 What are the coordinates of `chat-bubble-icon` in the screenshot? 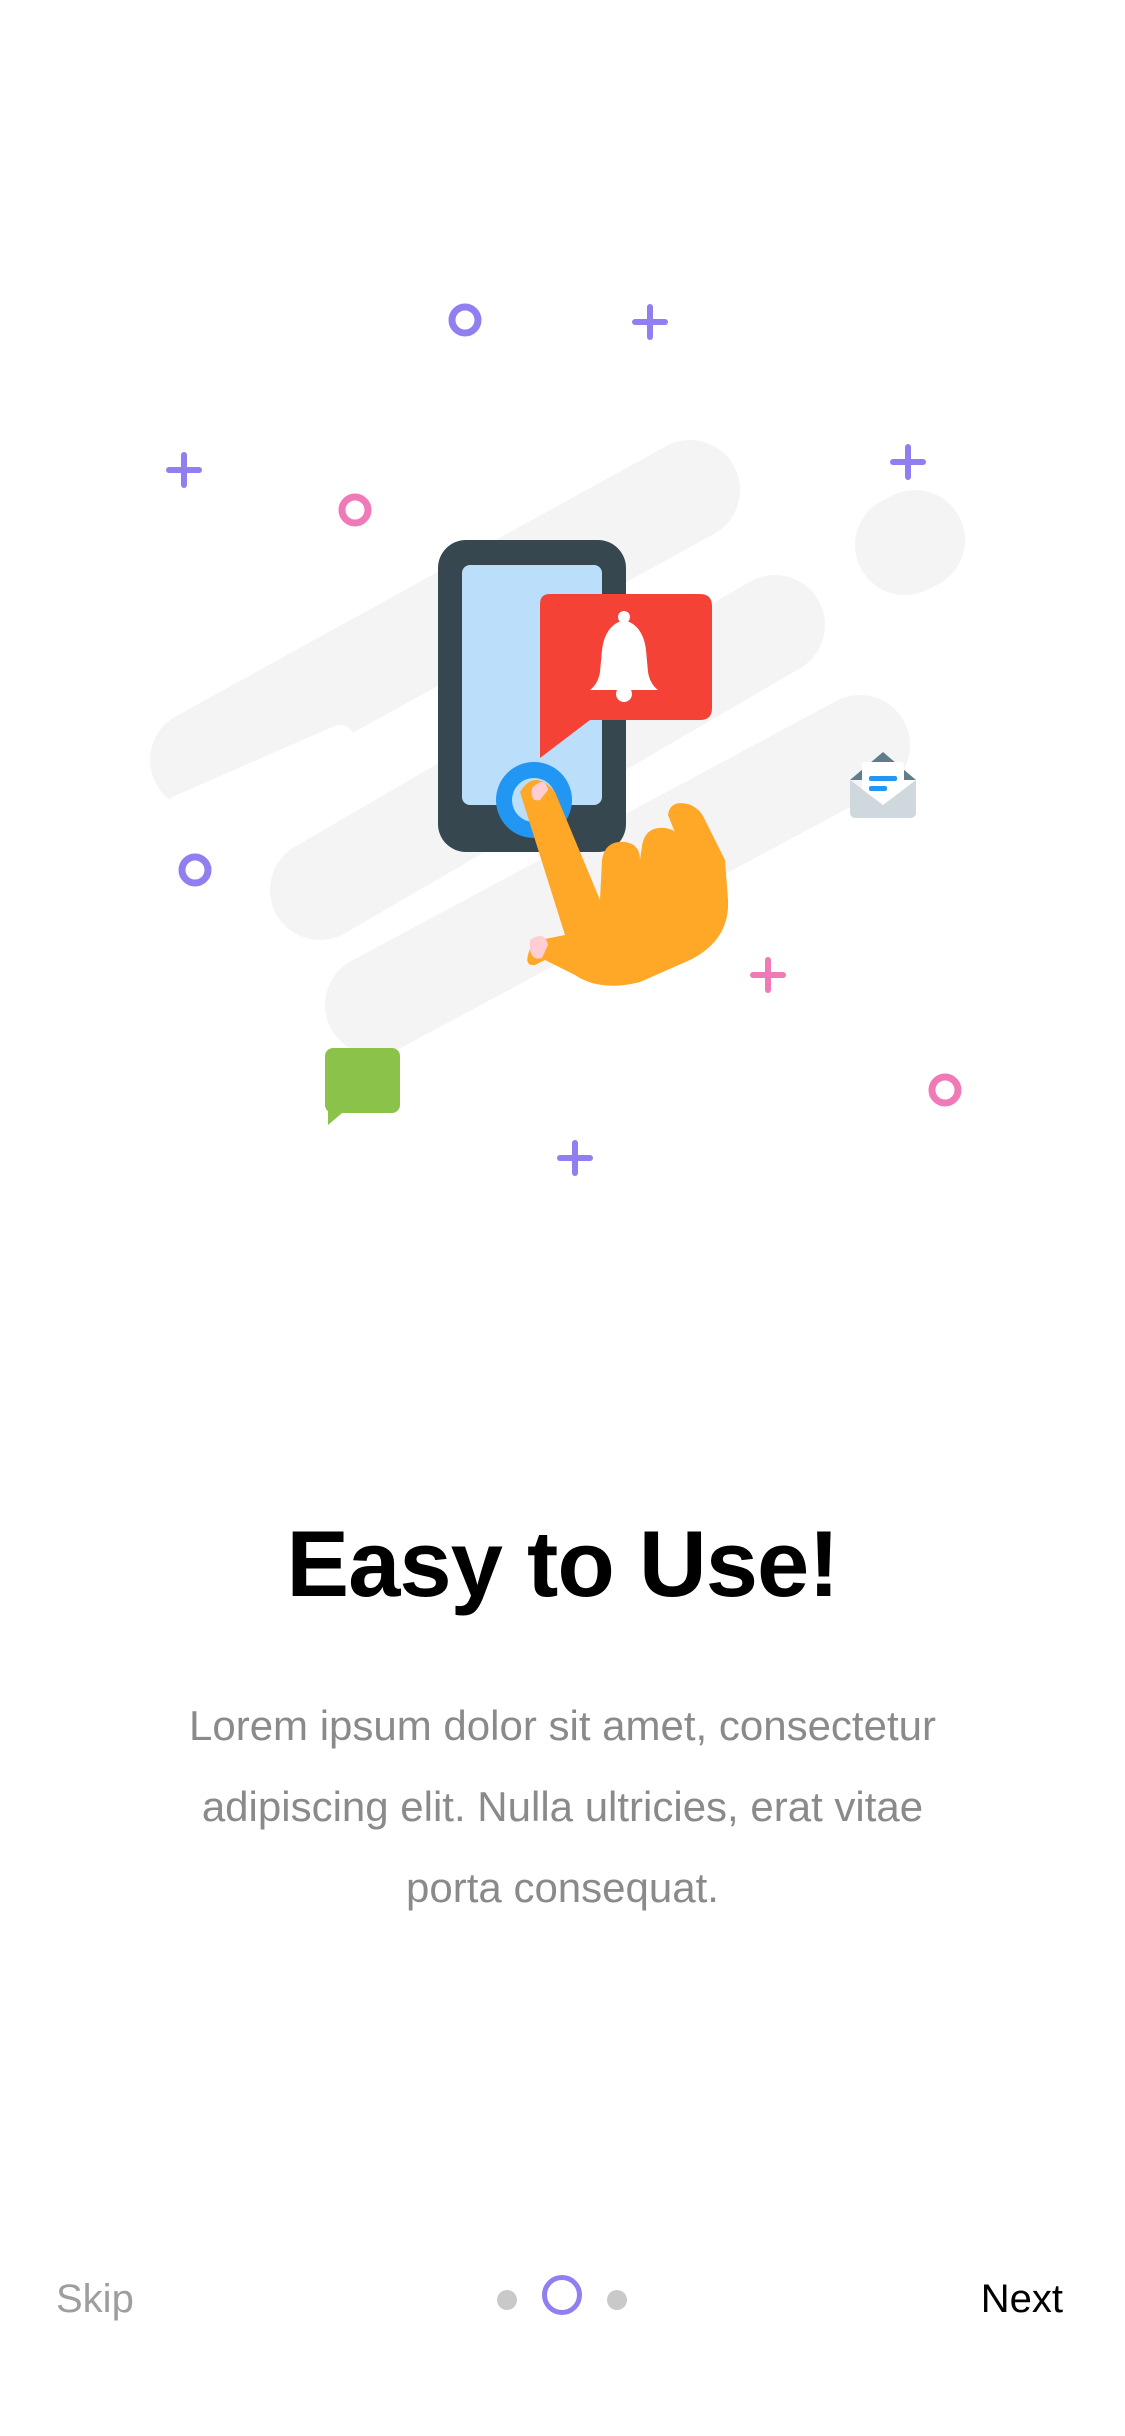 It's located at (362, 1086).